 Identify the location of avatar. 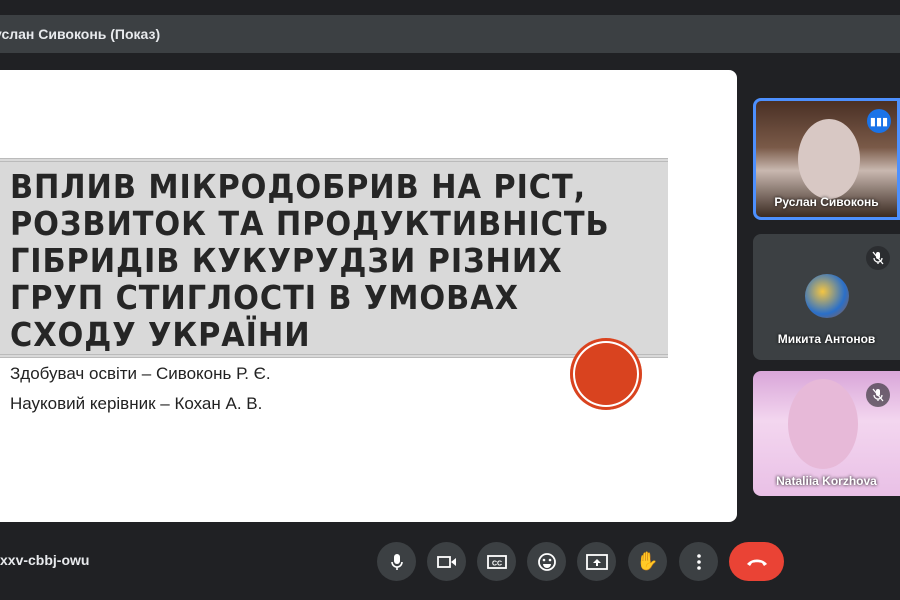
(827, 296).